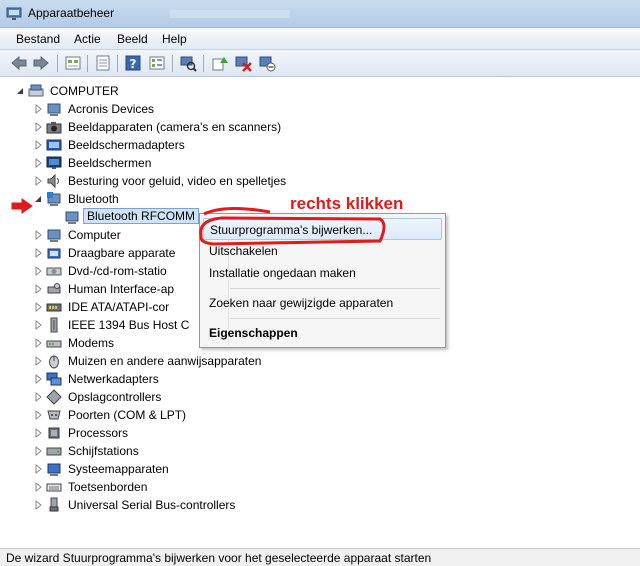 This screenshot has height=566, width=640. I want to click on tree-label: Beeldschermadapters, so click(126, 145).